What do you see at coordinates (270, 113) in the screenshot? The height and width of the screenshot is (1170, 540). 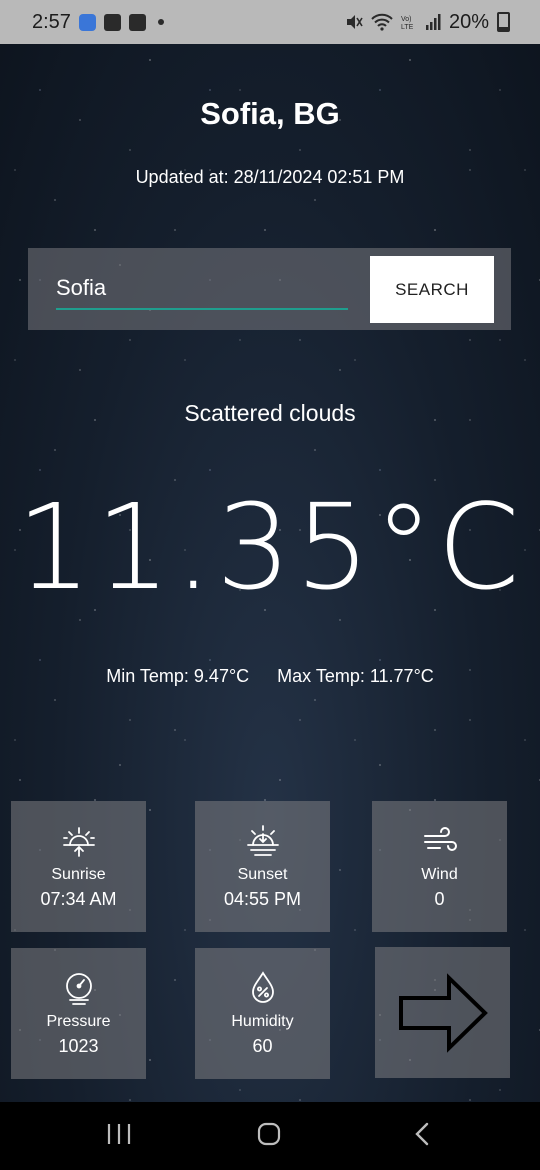 I see `city-title: Sofia, BG` at bounding box center [270, 113].